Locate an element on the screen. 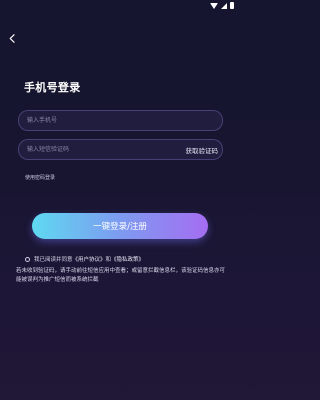 The height and width of the screenshot is (400, 320). agreement-radio is located at coordinates (27, 259).